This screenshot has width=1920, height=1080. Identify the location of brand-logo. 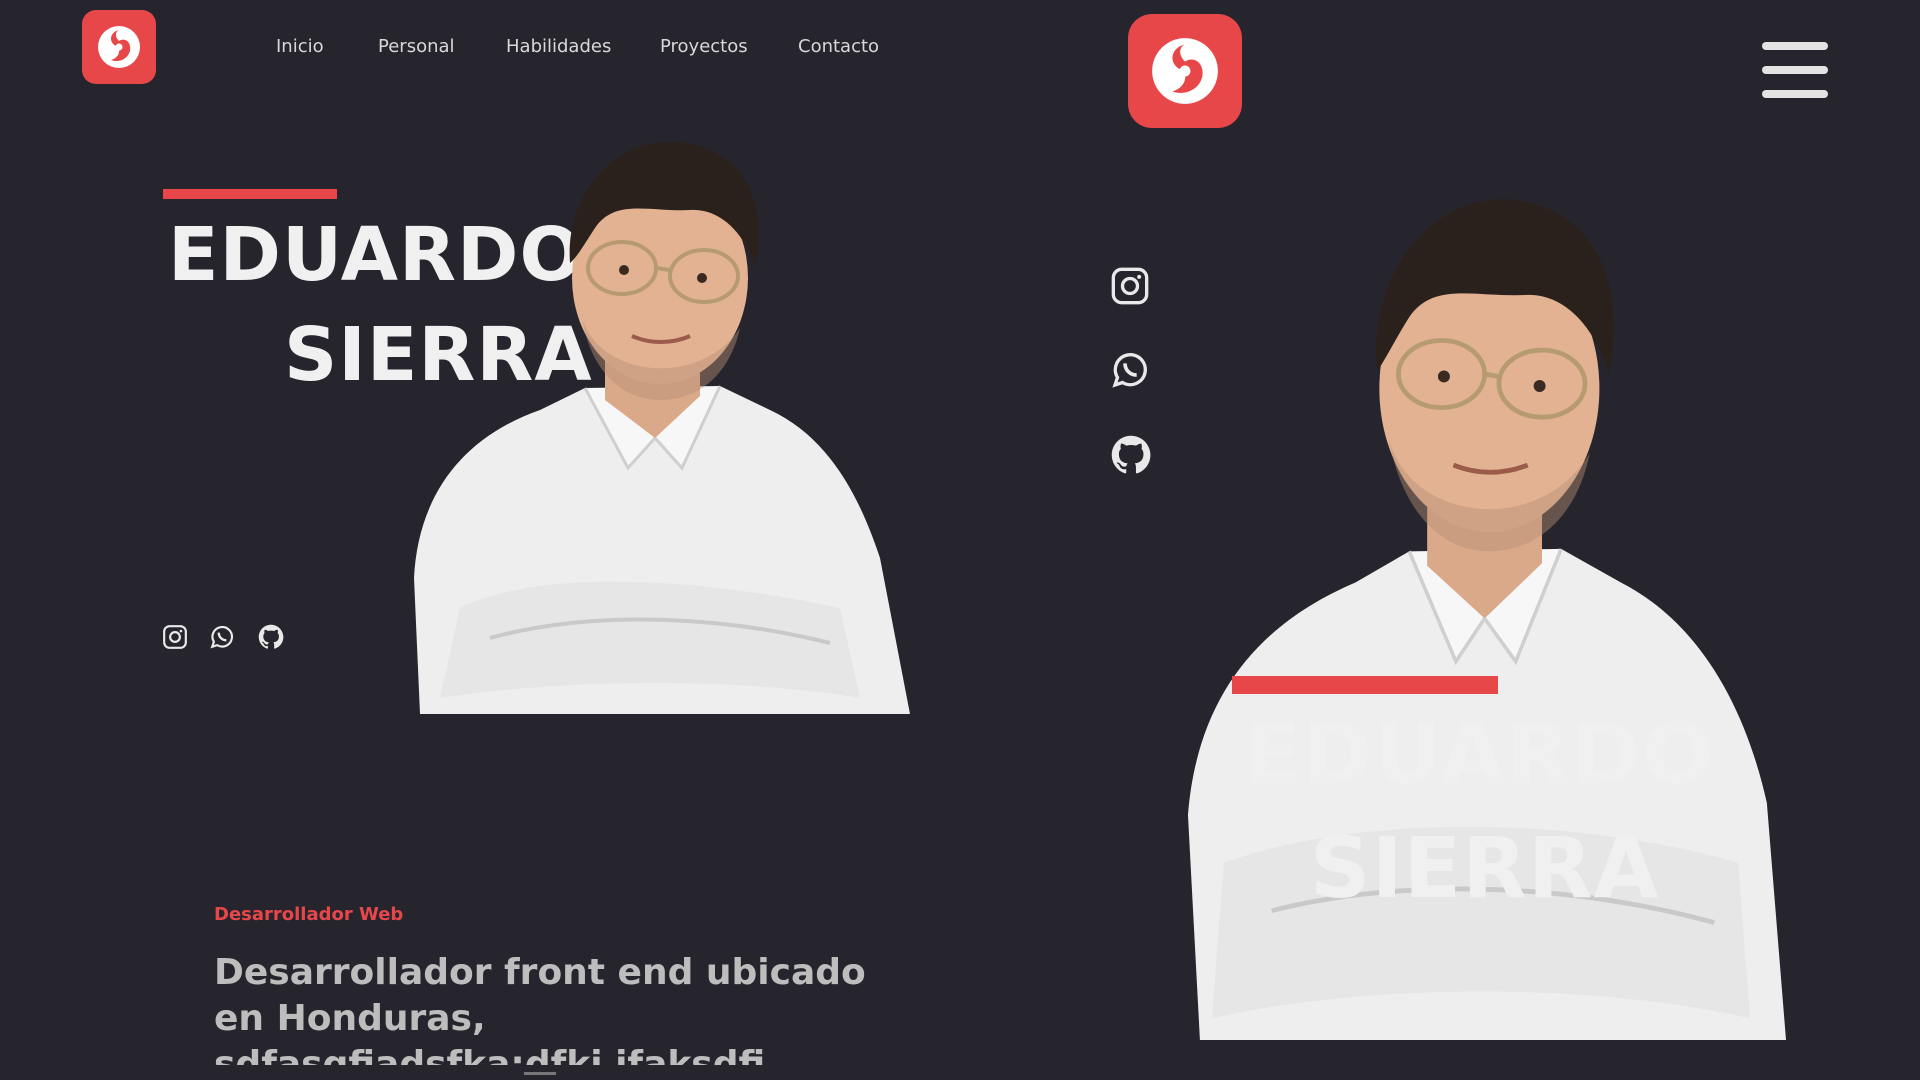
(119, 47).